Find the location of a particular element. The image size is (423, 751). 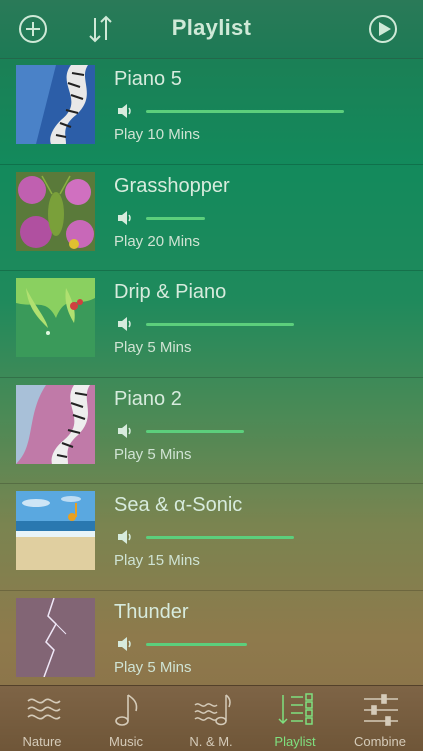

playlist-row: Thunder Play 5 Mins is located at coordinates (211, 638).